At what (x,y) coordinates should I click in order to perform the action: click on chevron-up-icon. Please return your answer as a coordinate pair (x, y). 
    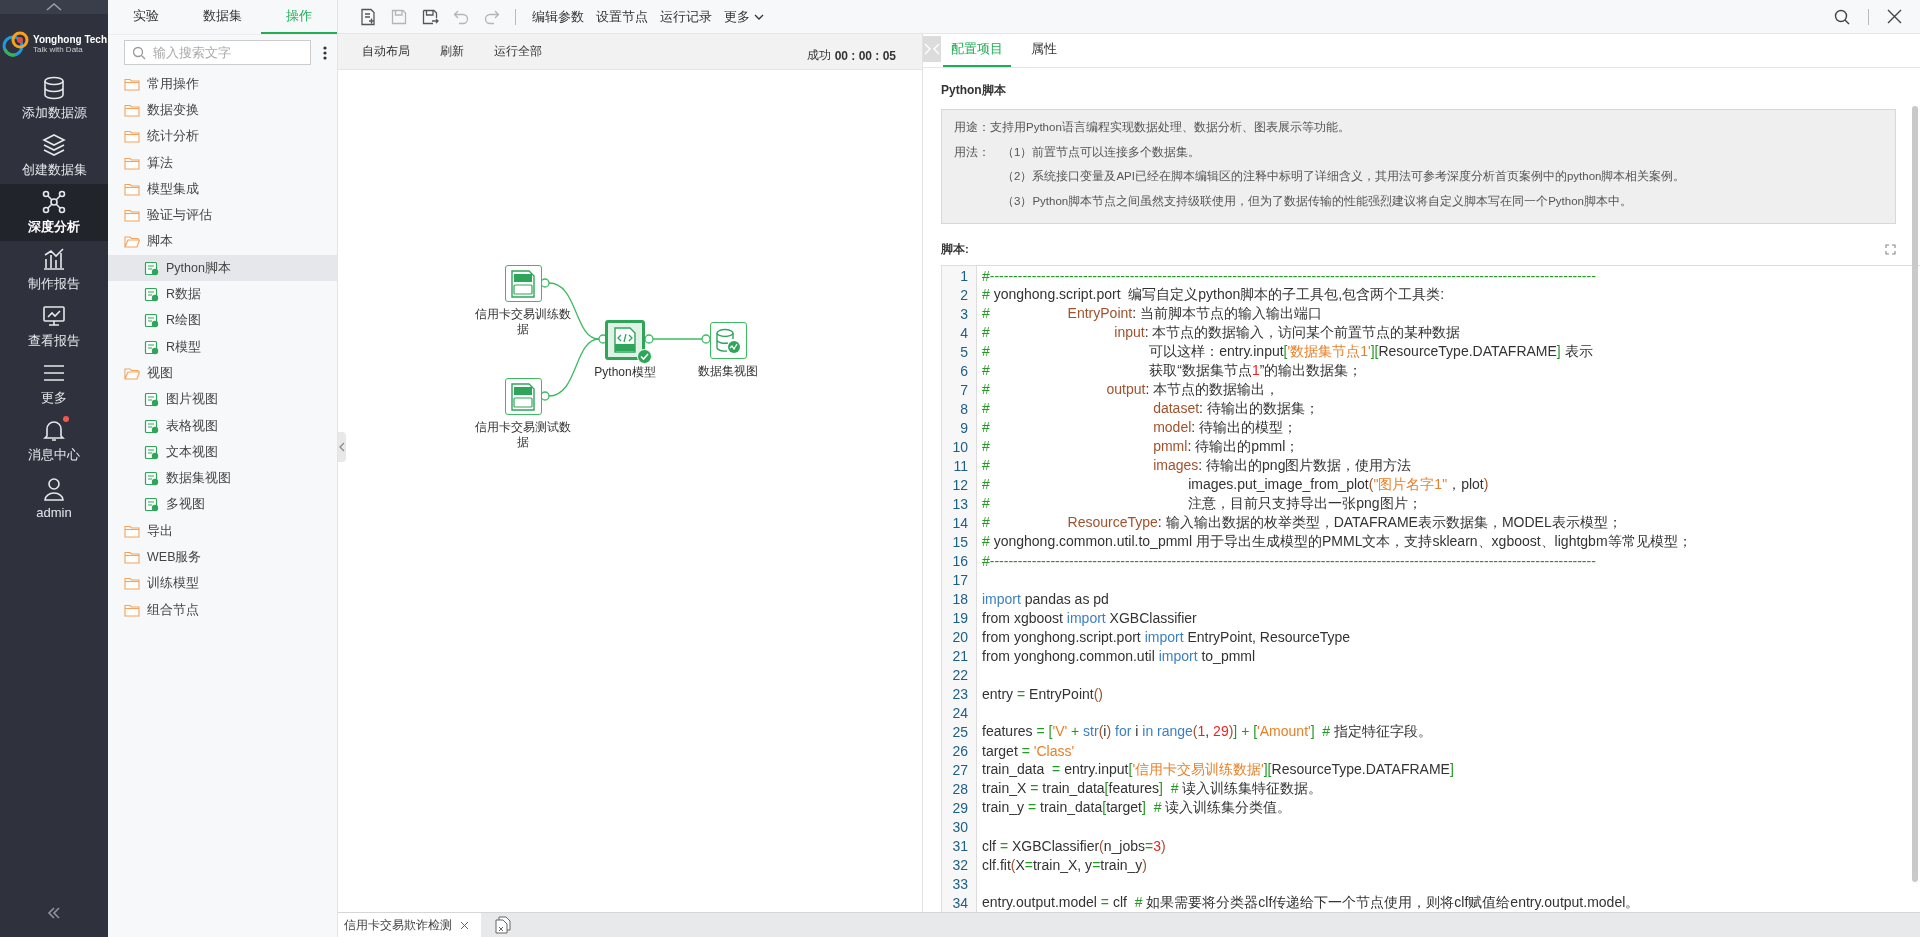
    Looking at the image, I should click on (54, 7).